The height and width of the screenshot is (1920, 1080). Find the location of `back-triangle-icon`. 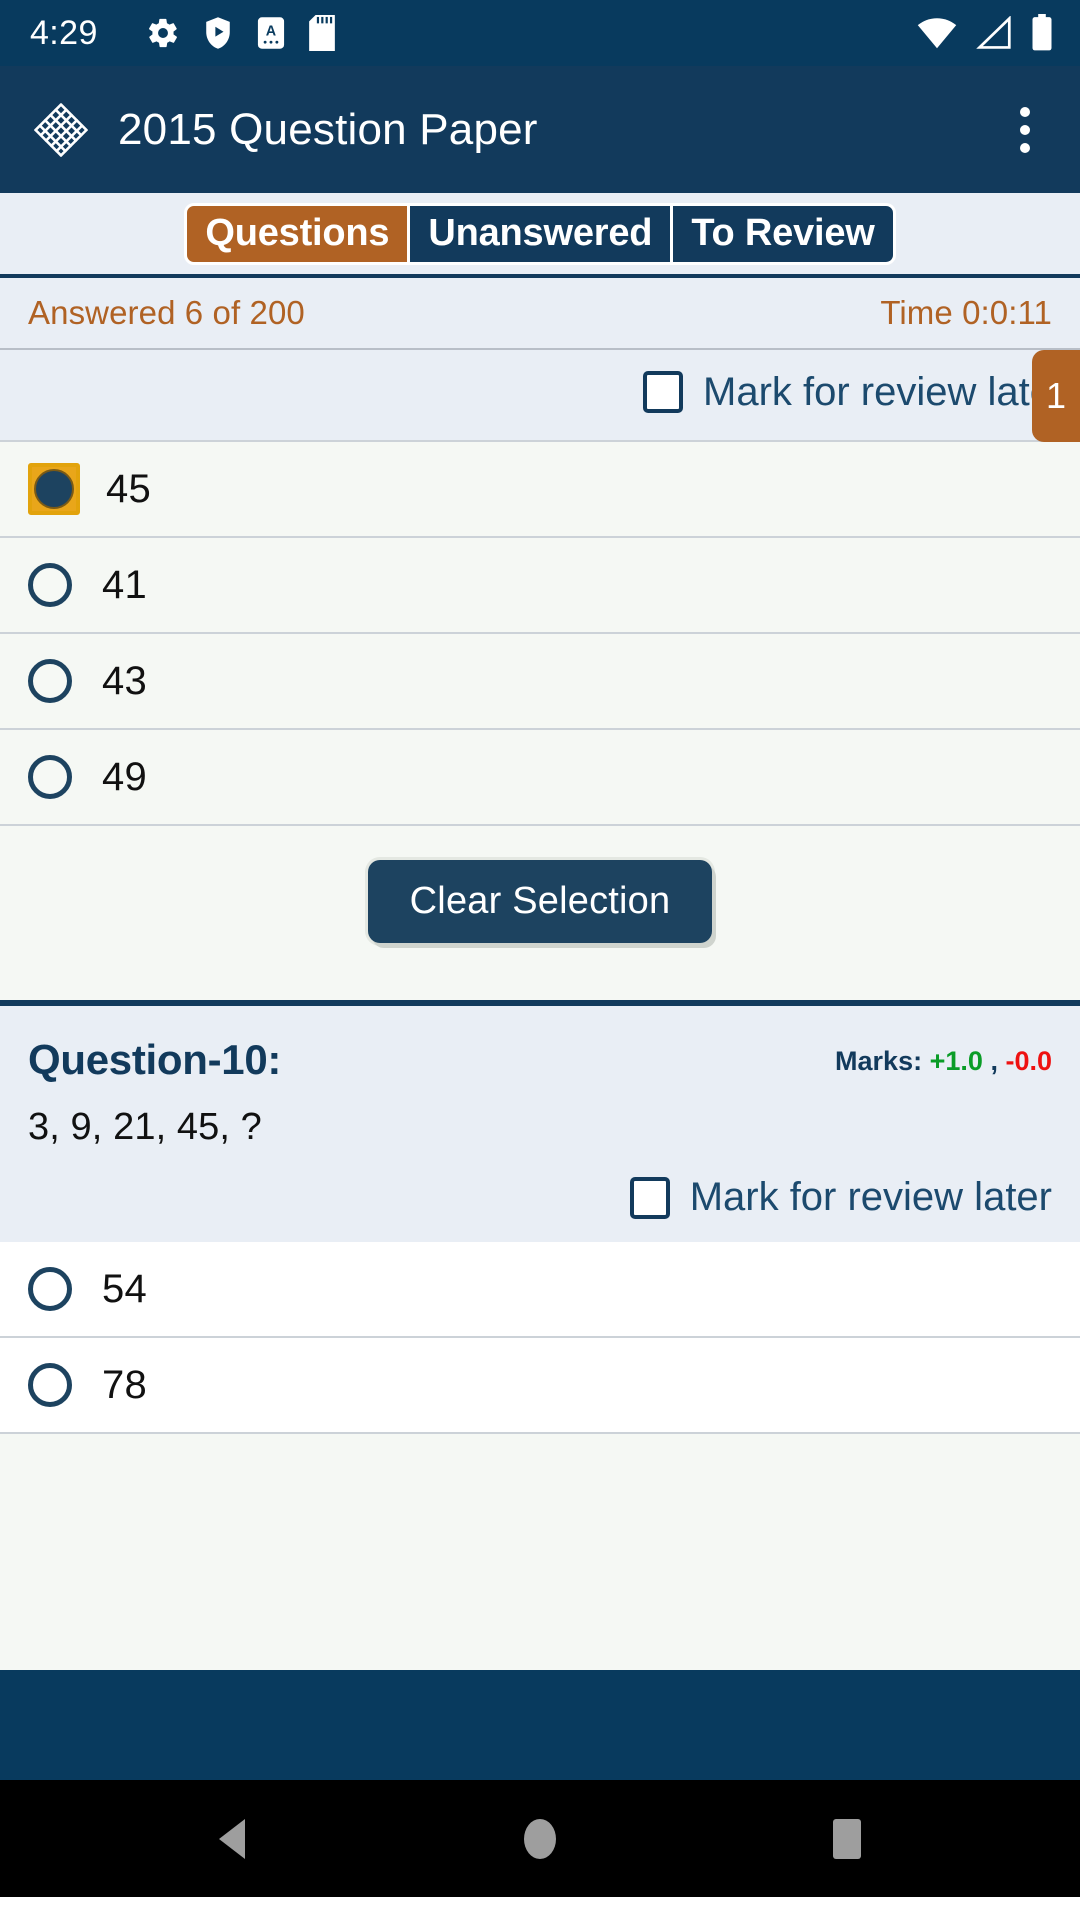

back-triangle-icon is located at coordinates (233, 1839).